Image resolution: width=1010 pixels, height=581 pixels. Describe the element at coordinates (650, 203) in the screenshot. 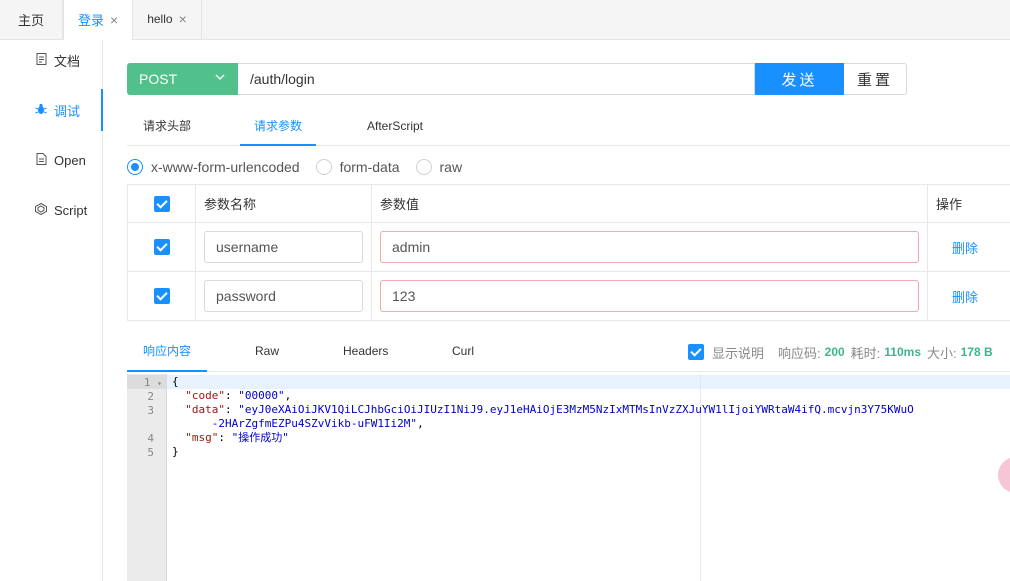

I see `header-param-value: 参数值` at that location.